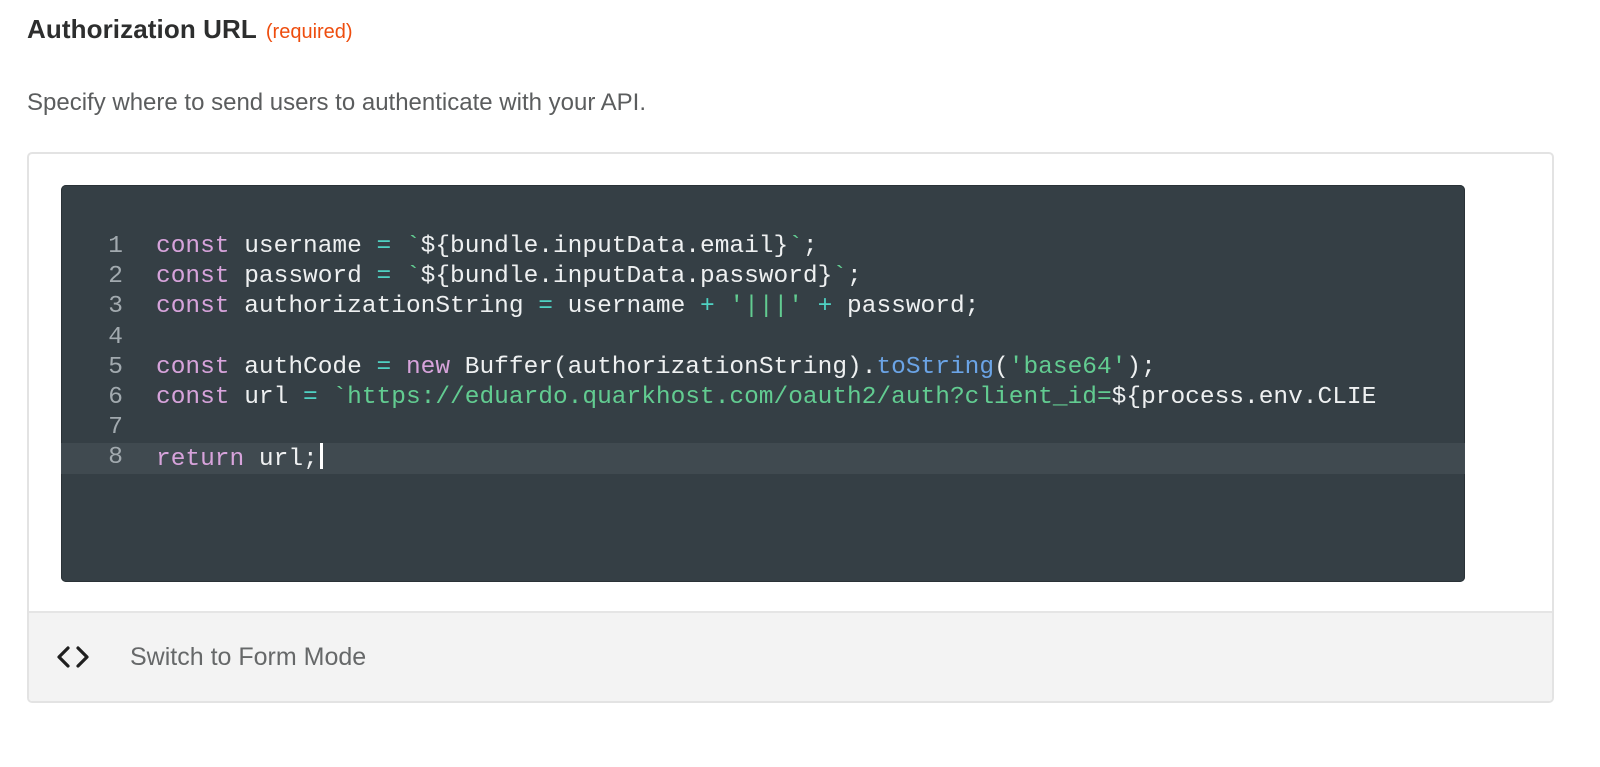 The image size is (1600, 767). Describe the element at coordinates (790, 656) in the screenshot. I see `switch-to-form-mode-button: Switch to Form Mode` at that location.